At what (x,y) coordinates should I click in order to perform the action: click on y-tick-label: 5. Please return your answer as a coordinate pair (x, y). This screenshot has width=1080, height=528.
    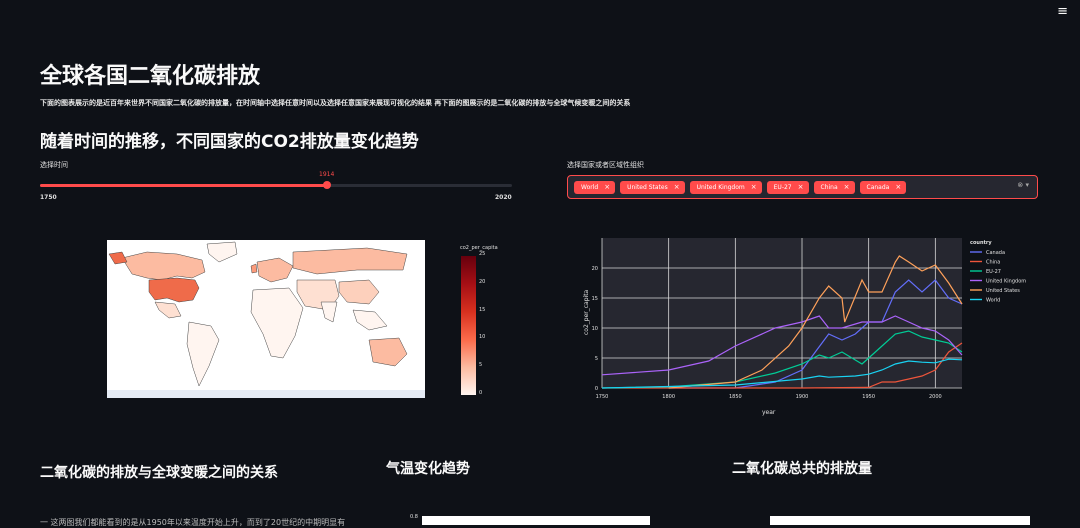
    Looking at the image, I should click on (596, 359).